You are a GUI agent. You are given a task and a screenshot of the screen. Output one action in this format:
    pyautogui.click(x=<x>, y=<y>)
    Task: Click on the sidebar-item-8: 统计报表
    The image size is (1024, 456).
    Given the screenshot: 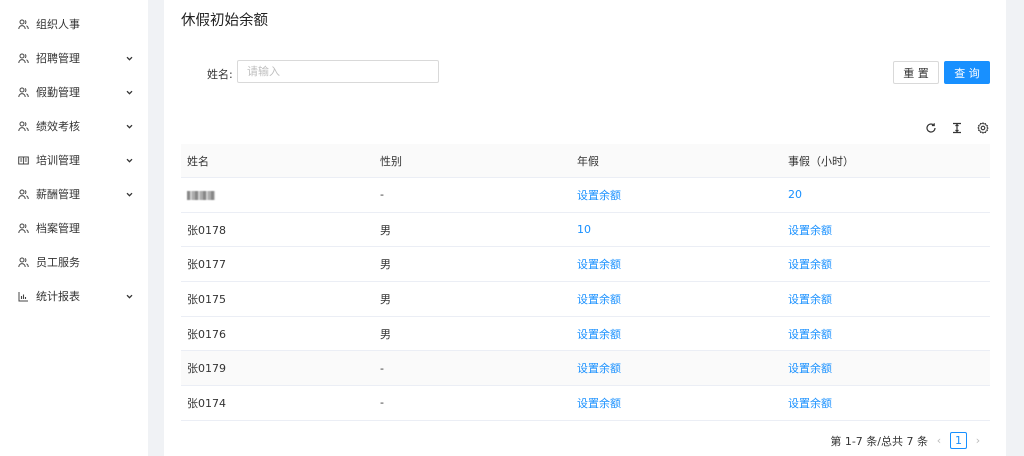 What is the action you would take?
    pyautogui.click(x=74, y=296)
    